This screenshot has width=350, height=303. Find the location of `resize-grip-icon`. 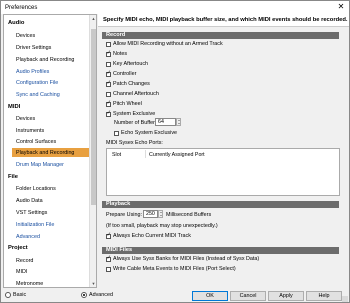

resize-grip-icon is located at coordinates (345, 299).